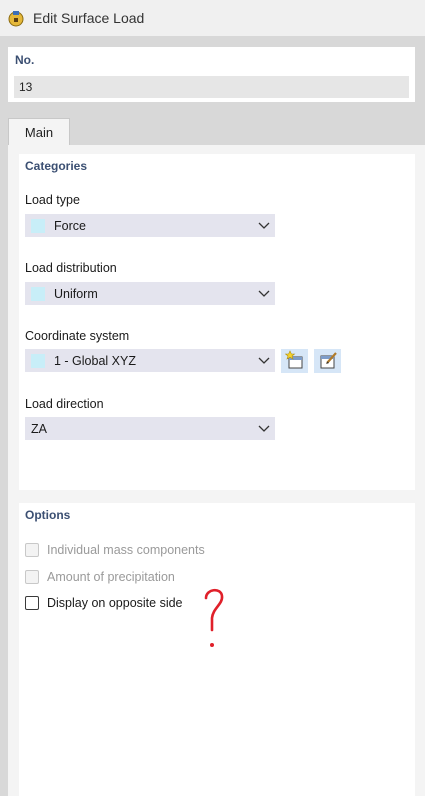  What do you see at coordinates (48, 515) in the screenshot?
I see `options-title: Options` at bounding box center [48, 515].